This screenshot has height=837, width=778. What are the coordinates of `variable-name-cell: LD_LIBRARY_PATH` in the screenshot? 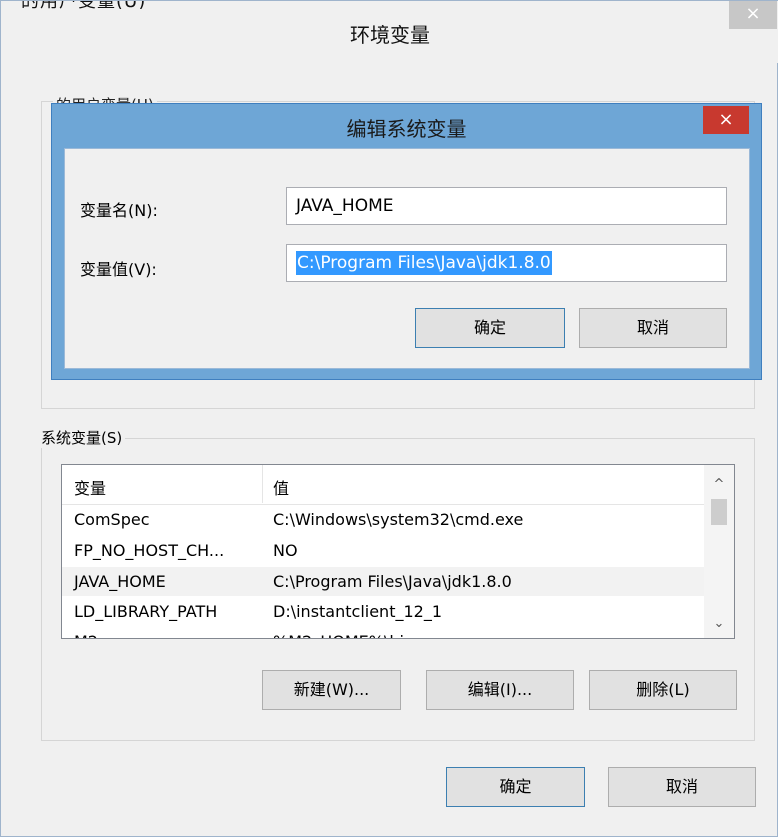 It's located at (146, 611).